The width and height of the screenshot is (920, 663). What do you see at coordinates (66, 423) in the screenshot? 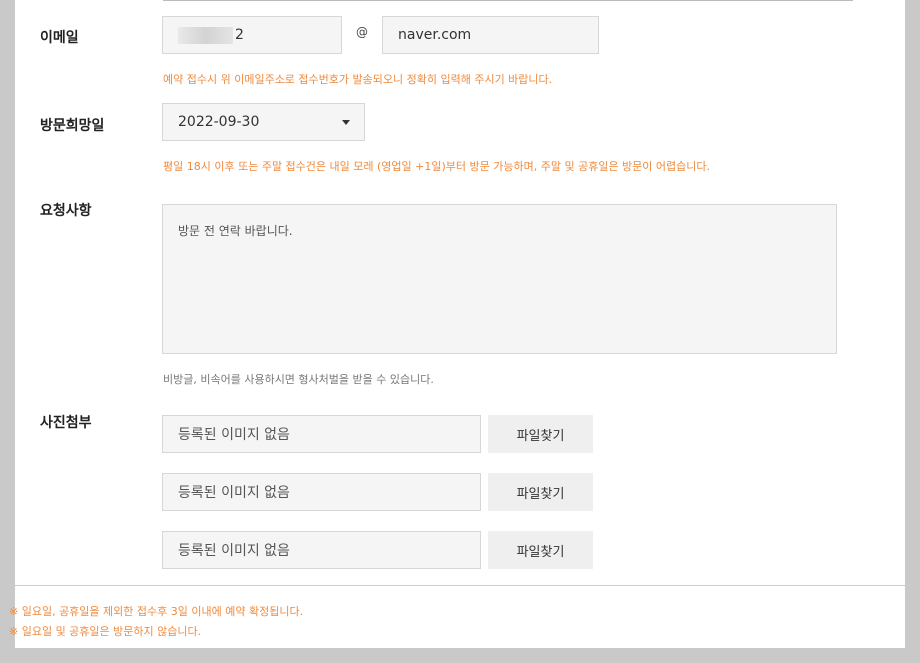
I see `photo-label: 사진첨부` at bounding box center [66, 423].